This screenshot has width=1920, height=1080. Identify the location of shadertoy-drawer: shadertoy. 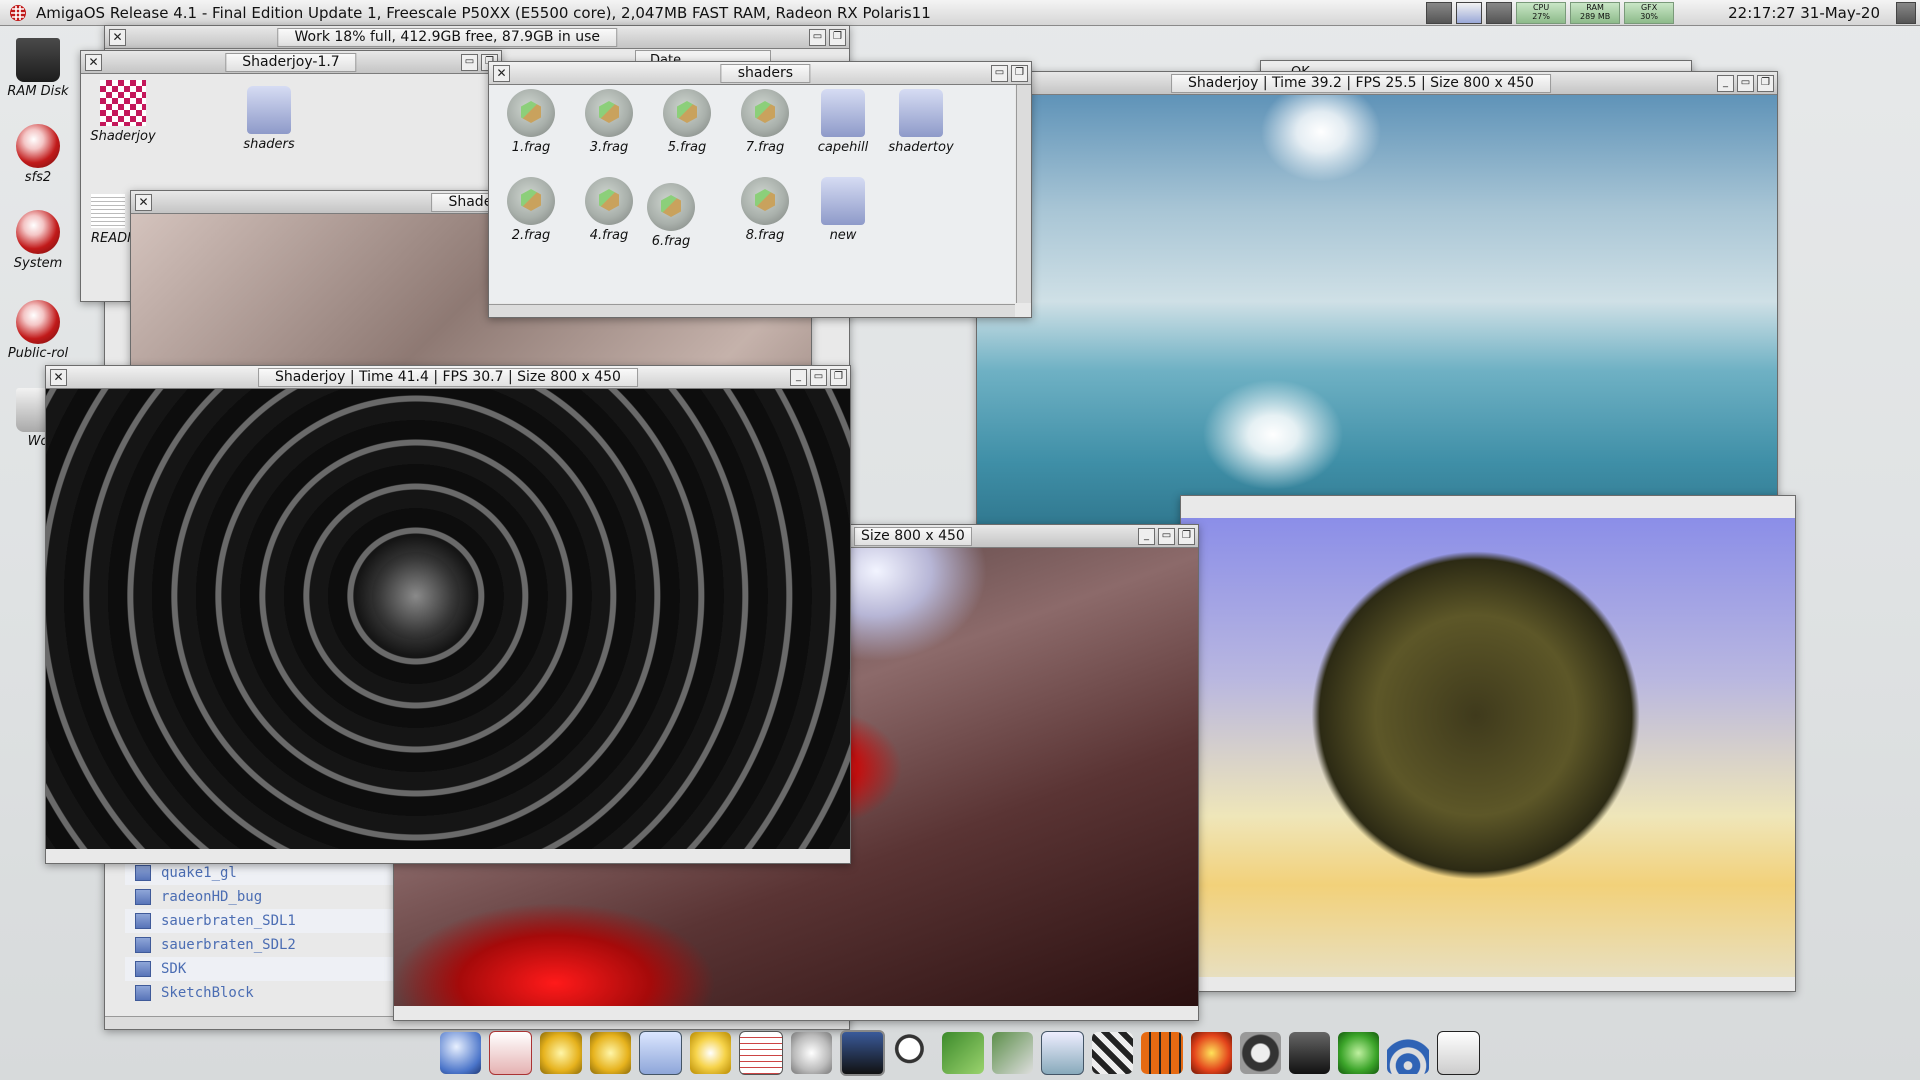
(921, 122).